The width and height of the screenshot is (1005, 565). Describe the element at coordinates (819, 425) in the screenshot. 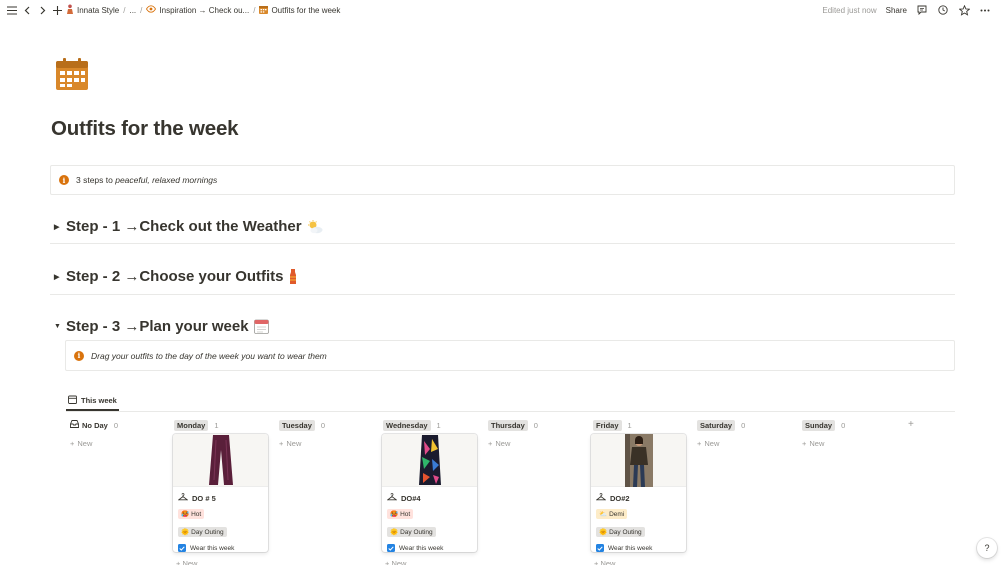

I see `column-name: Sunday` at that location.